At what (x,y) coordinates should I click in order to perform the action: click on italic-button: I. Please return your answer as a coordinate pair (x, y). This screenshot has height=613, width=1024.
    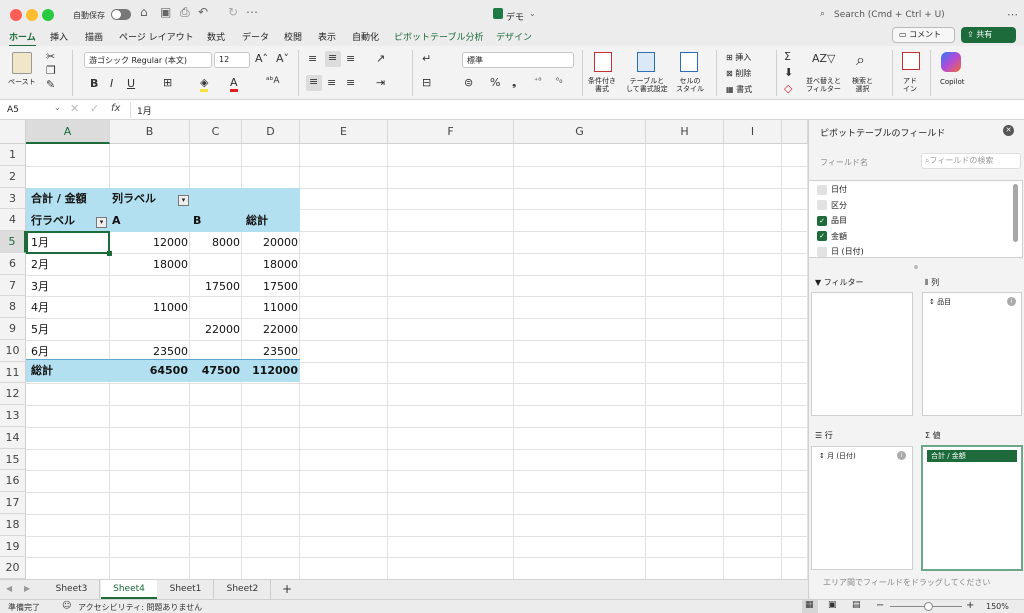
    Looking at the image, I should click on (111, 83).